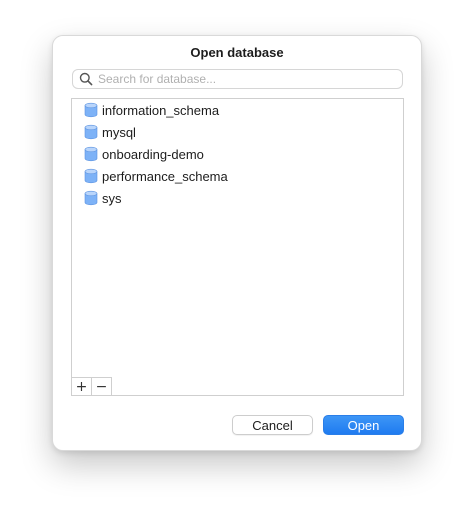  Describe the element at coordinates (102, 386) in the screenshot. I see `remove-database-button: −` at that location.